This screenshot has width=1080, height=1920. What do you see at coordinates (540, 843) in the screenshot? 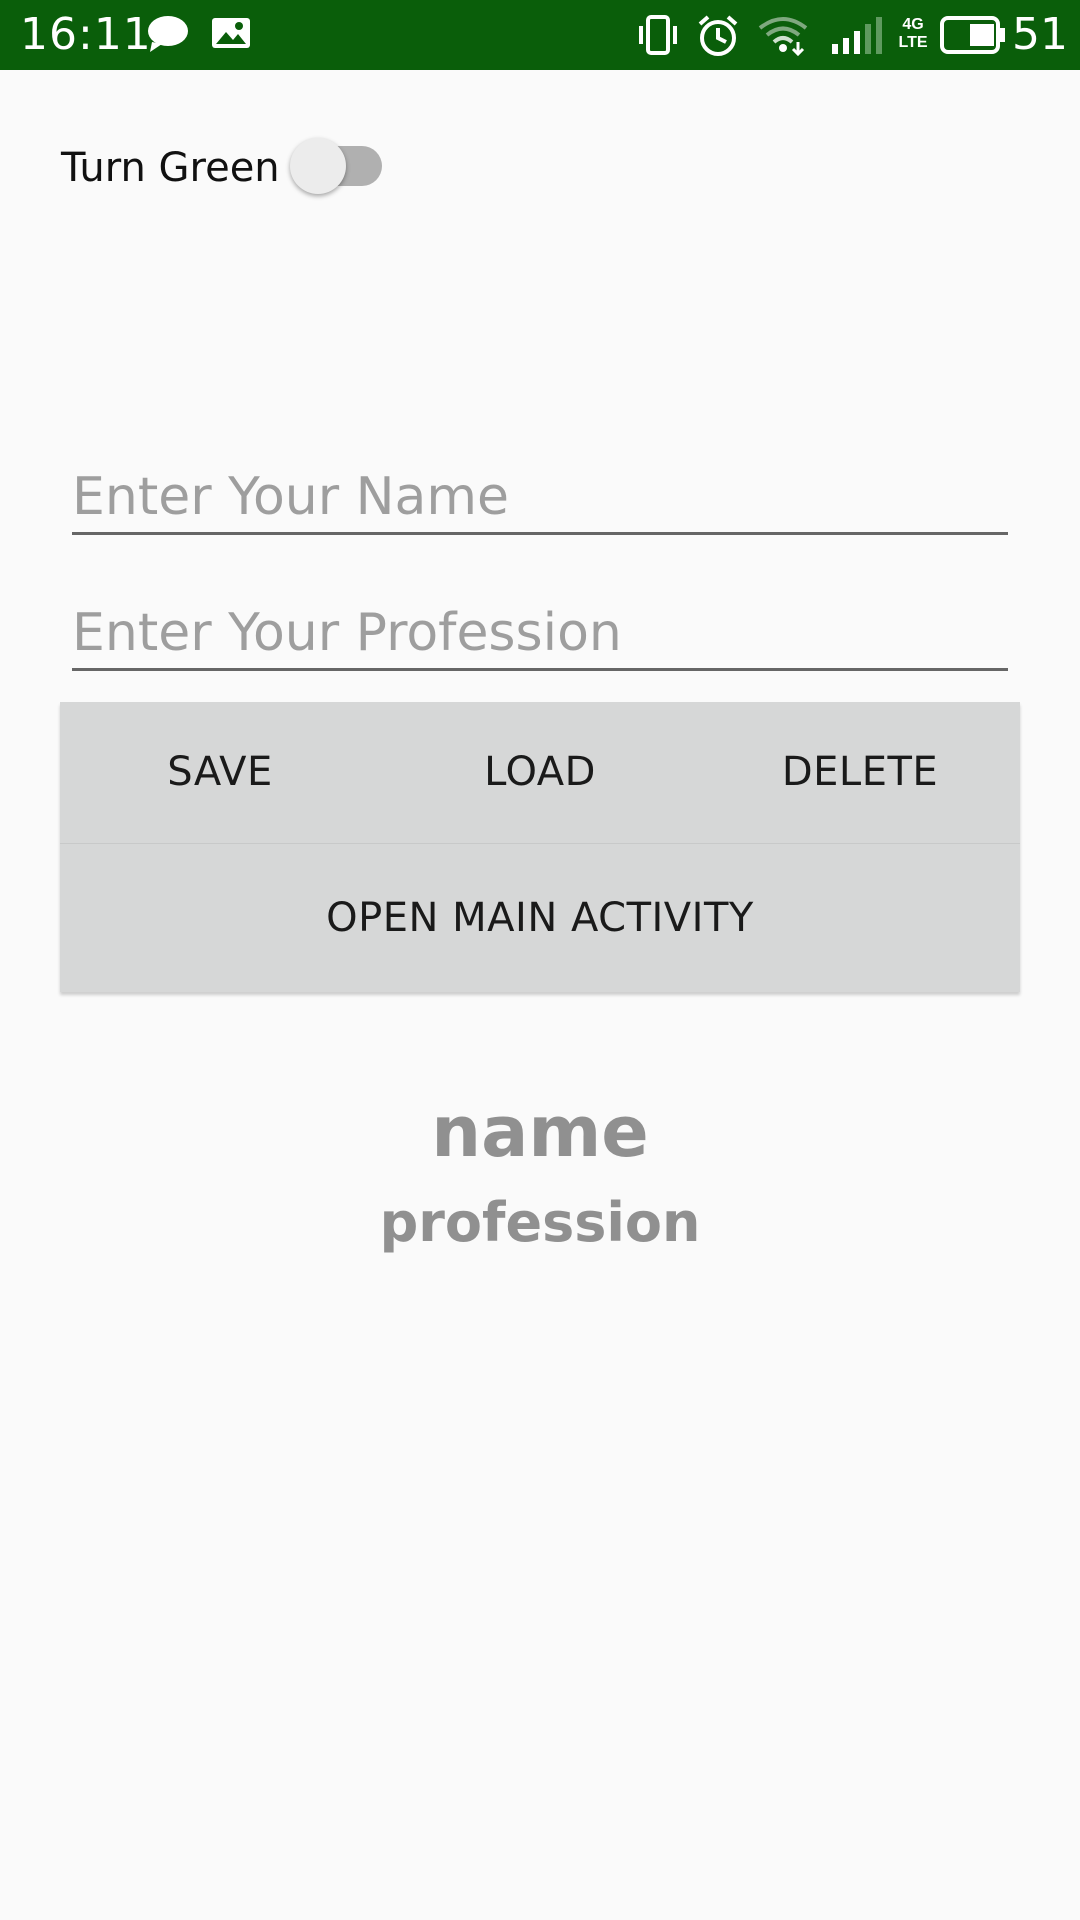
I see `button-divider` at bounding box center [540, 843].